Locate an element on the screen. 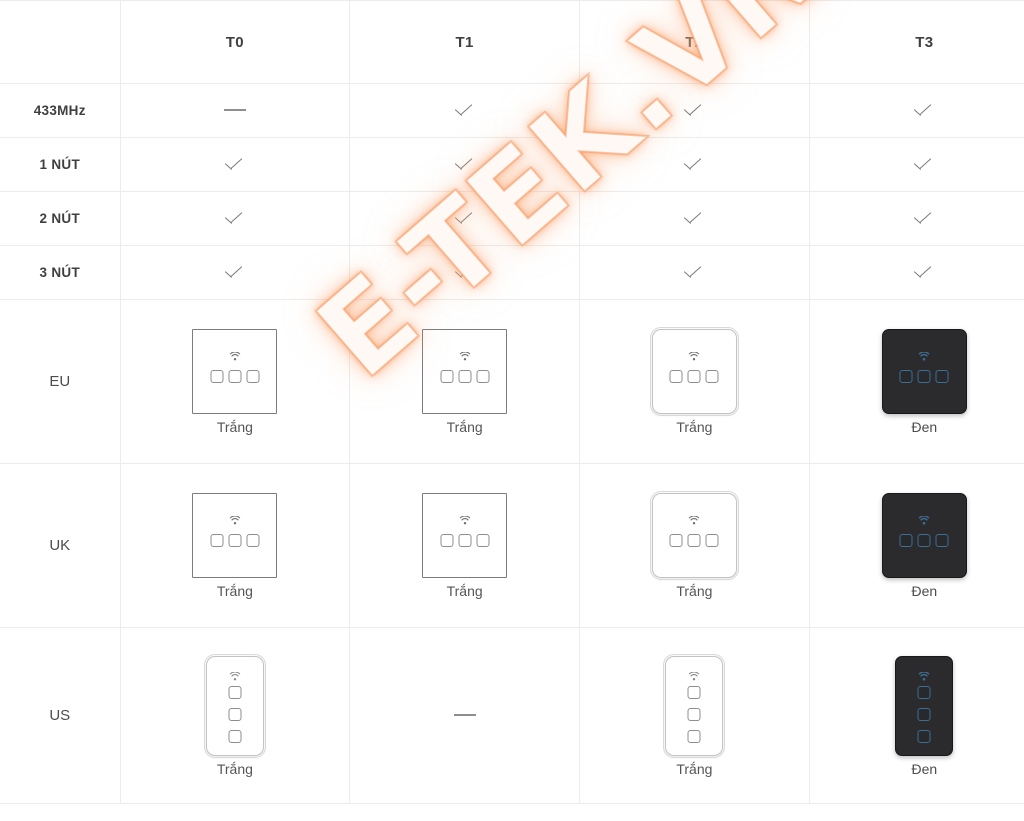 Image resolution: width=1024 pixels, height=821 pixels. product-eu-t1: Trắng is located at coordinates (464, 381).